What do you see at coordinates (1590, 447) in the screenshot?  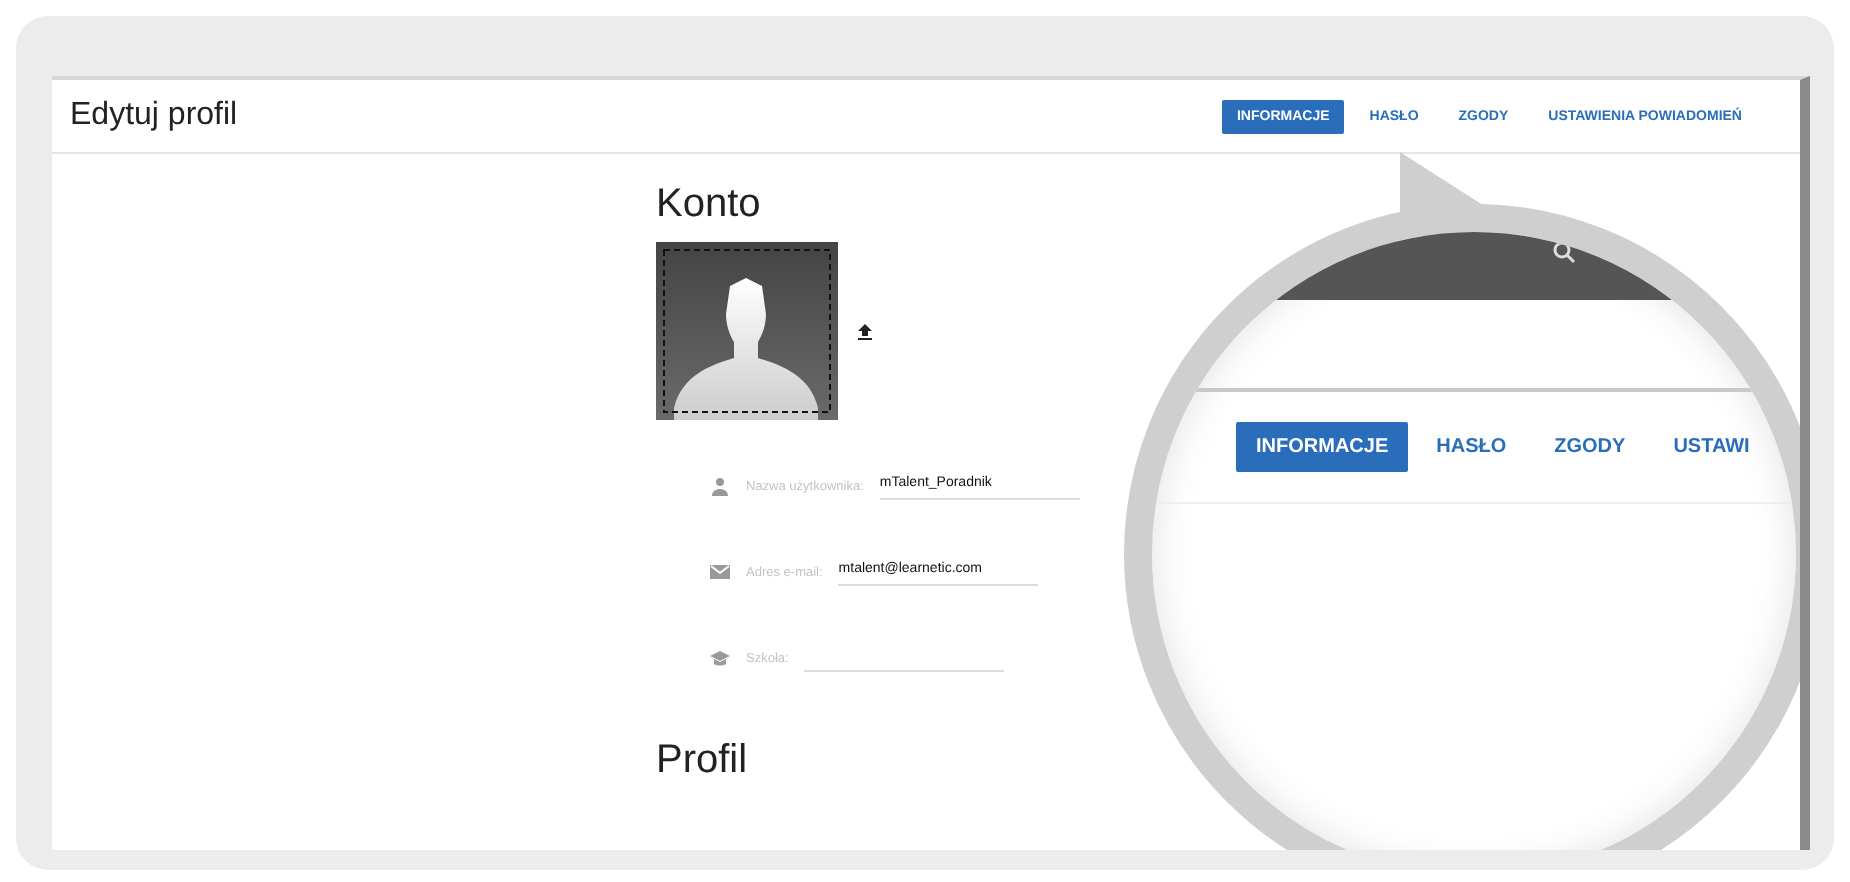 I see `tab: ZGODY` at bounding box center [1590, 447].